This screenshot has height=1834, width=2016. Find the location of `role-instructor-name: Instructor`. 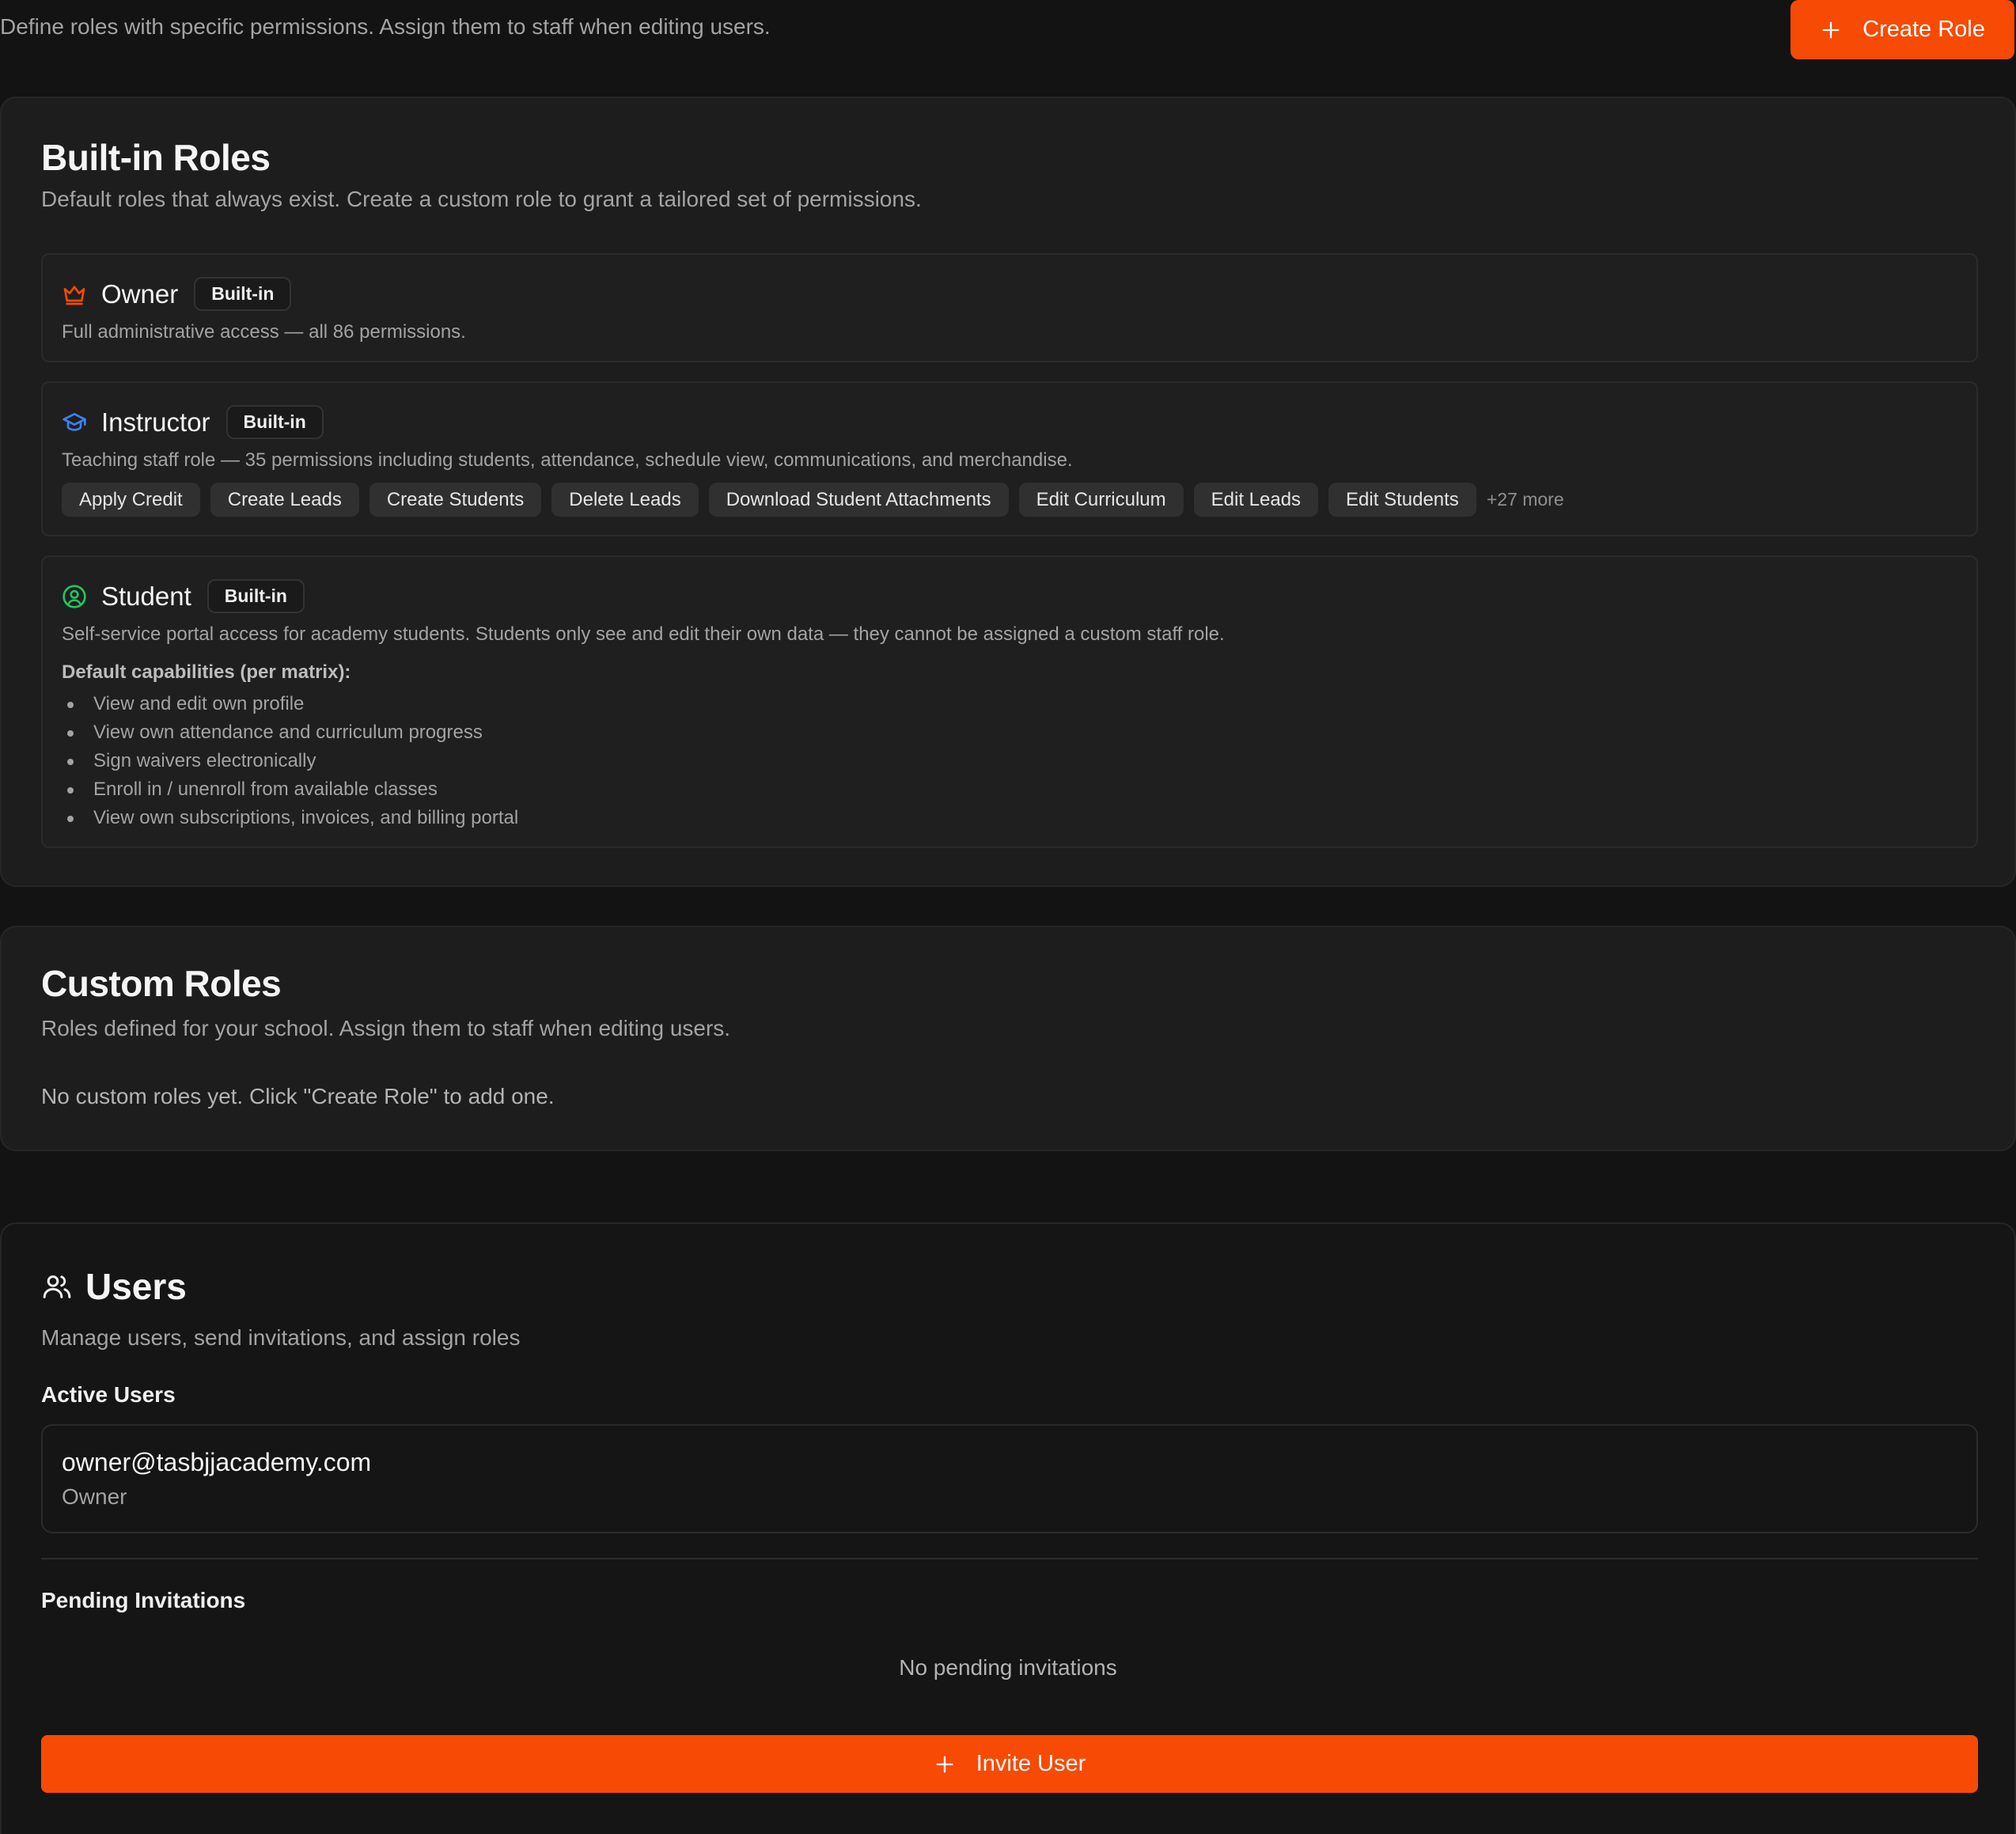

role-instructor-name: Instructor is located at coordinates (155, 422).